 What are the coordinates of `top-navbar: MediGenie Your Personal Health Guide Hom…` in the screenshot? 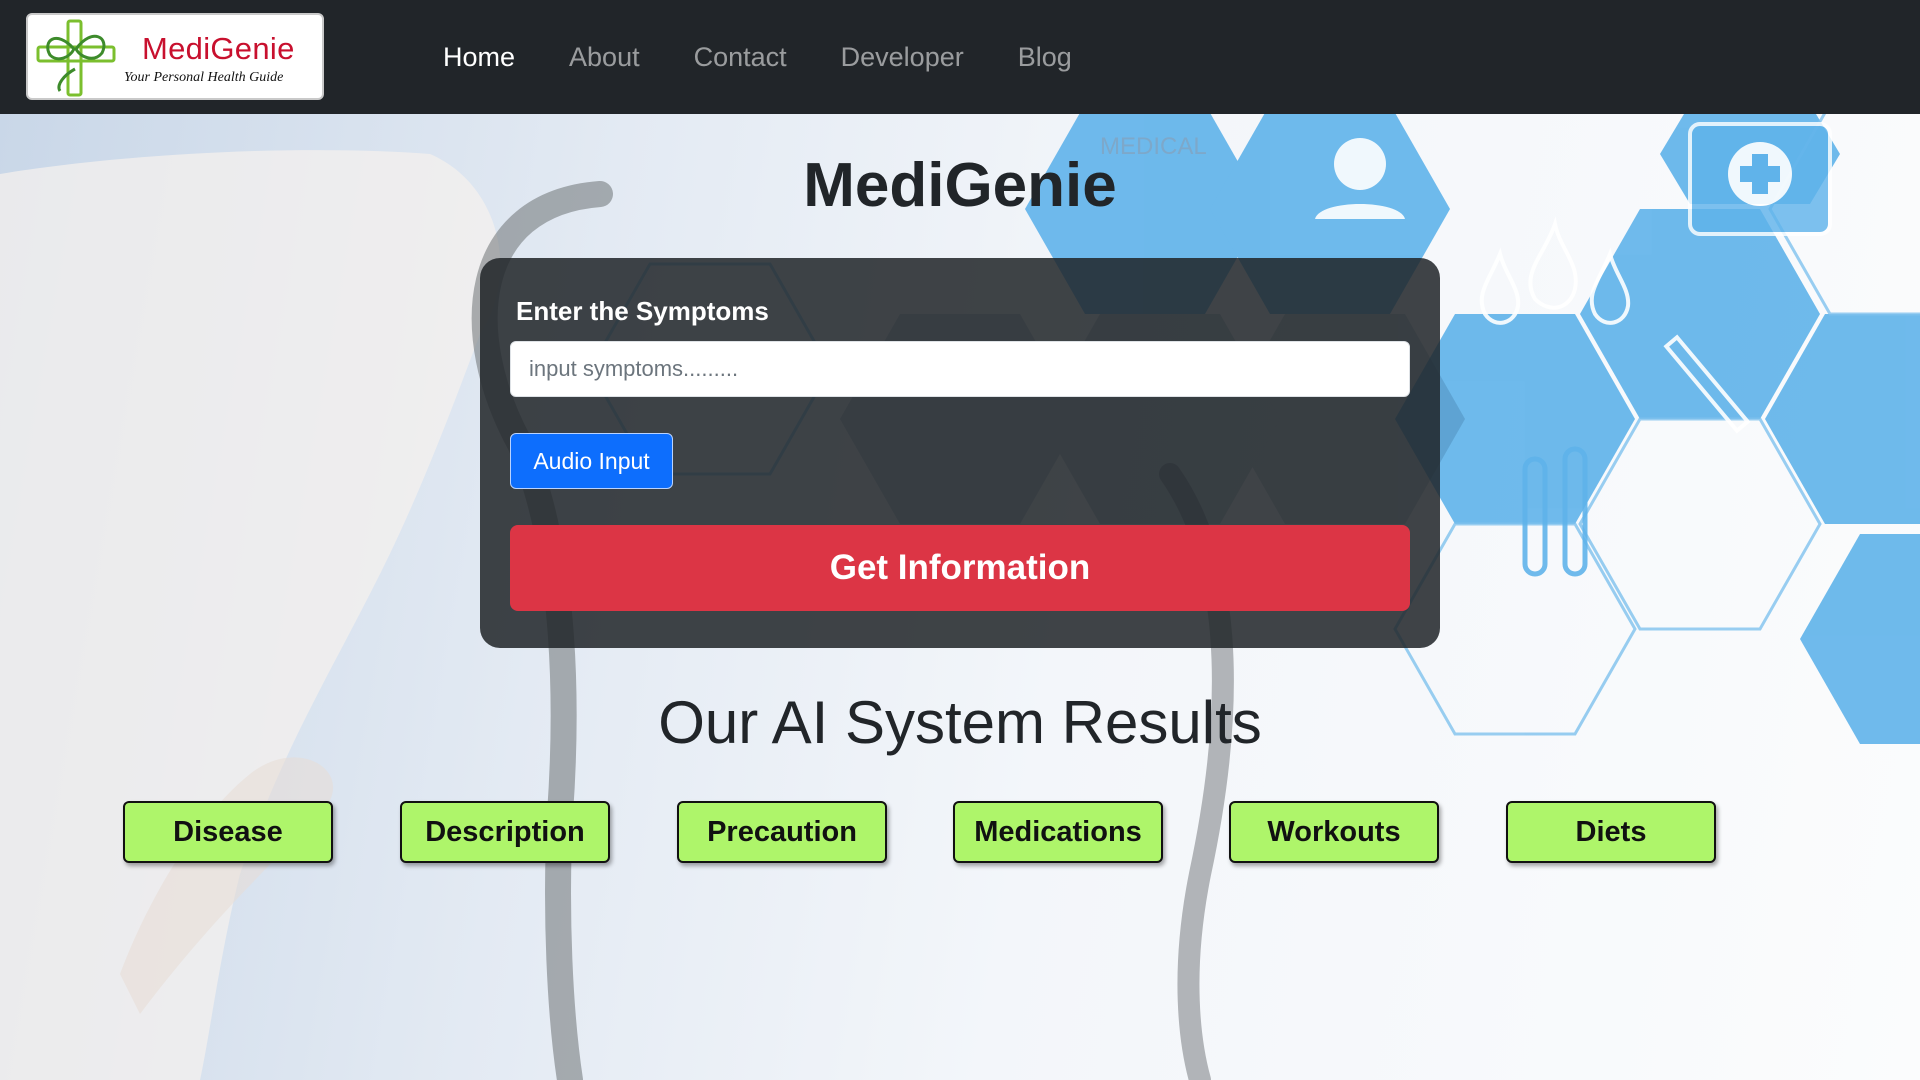 It's located at (960, 57).